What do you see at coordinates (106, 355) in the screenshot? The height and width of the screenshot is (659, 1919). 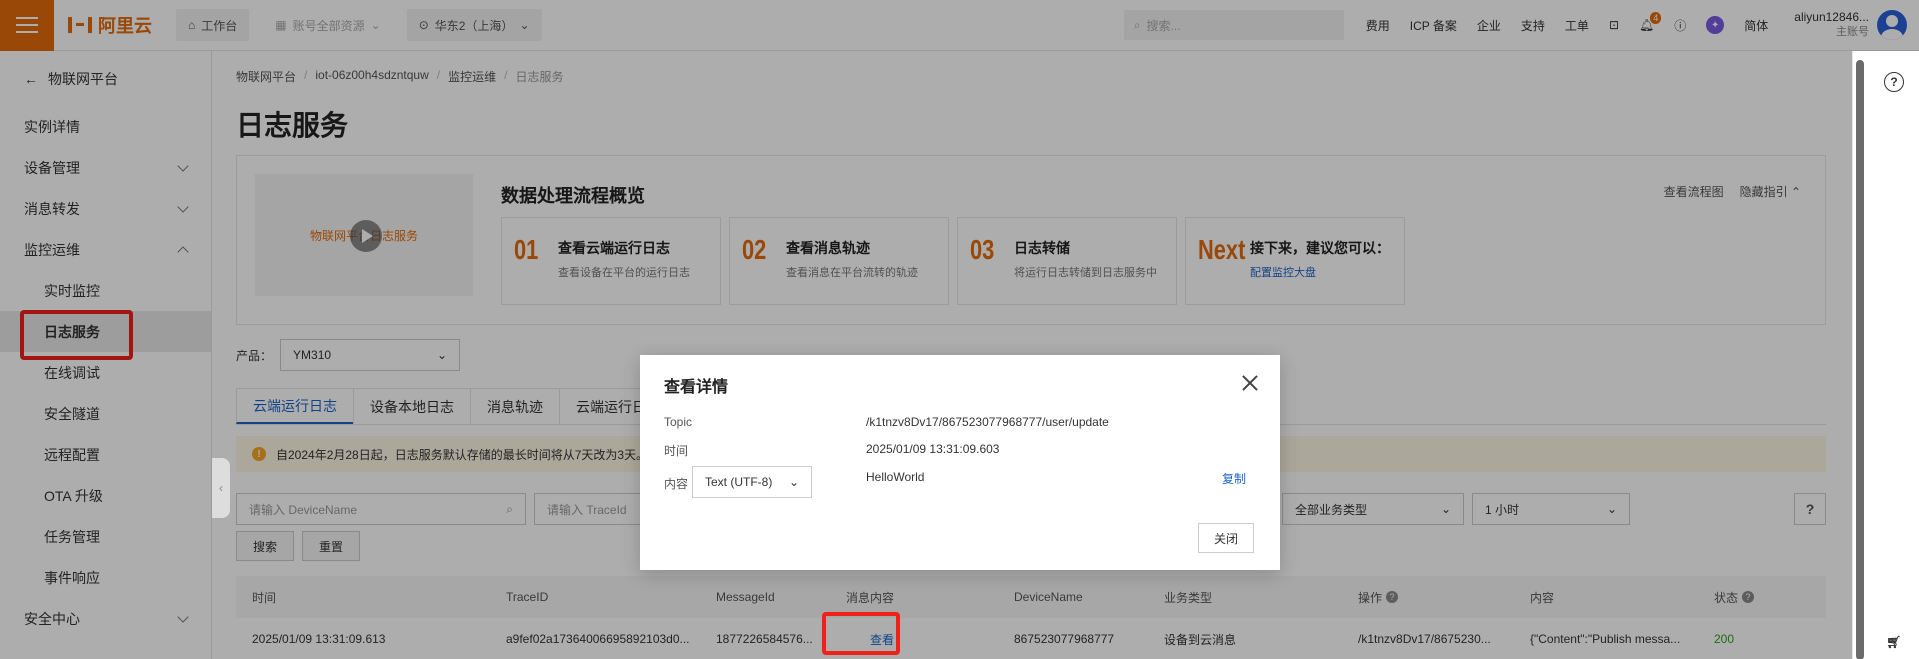 I see `modal-overlay-sidebar` at bounding box center [106, 355].